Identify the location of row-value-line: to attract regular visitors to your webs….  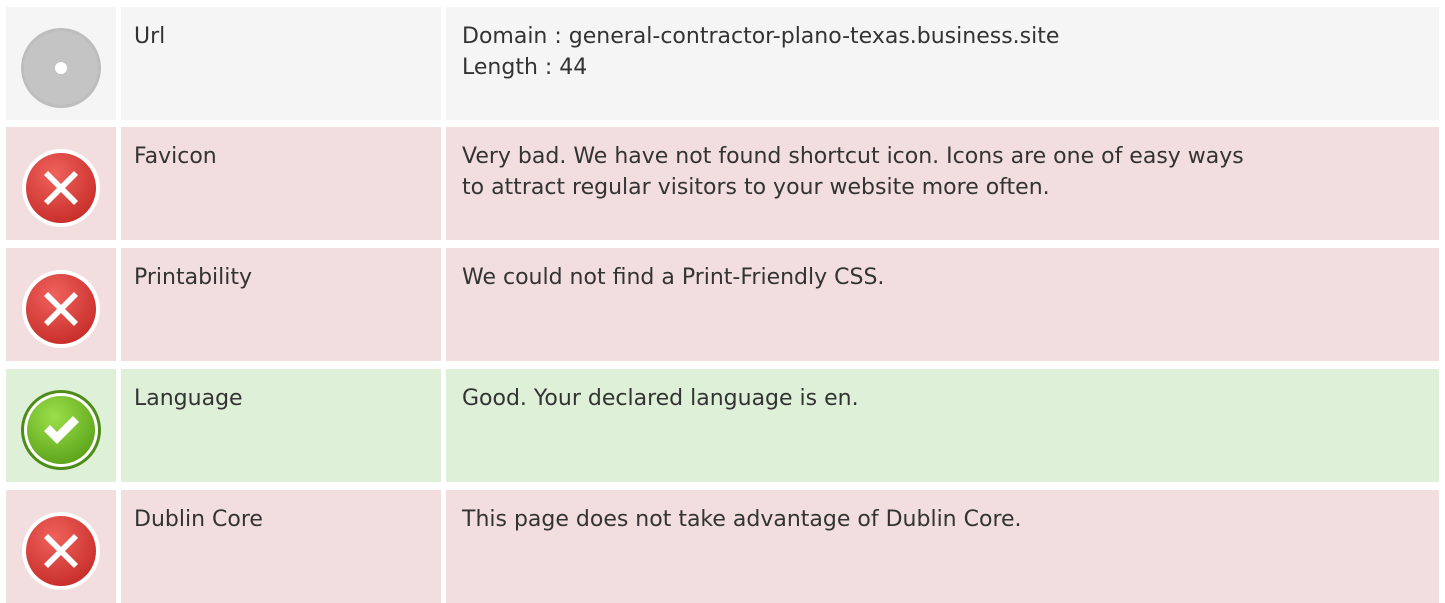
(756, 187).